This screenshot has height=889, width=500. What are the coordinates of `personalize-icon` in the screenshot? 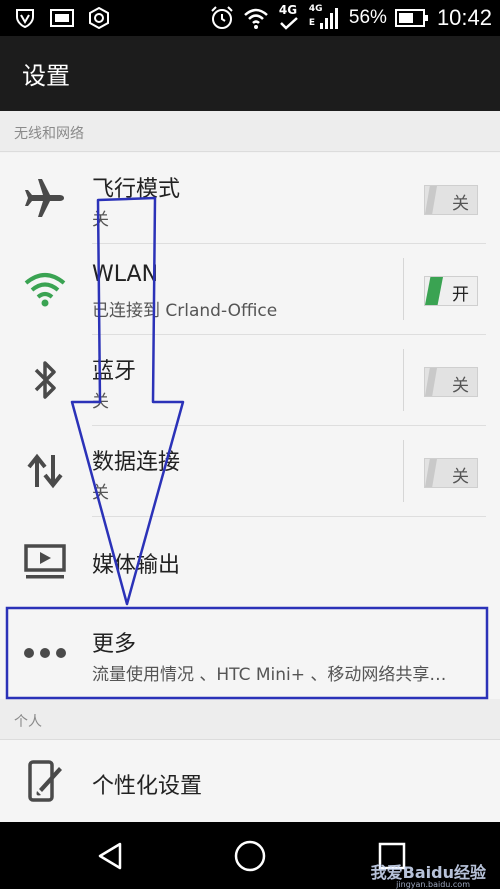 It's located at (45, 781).